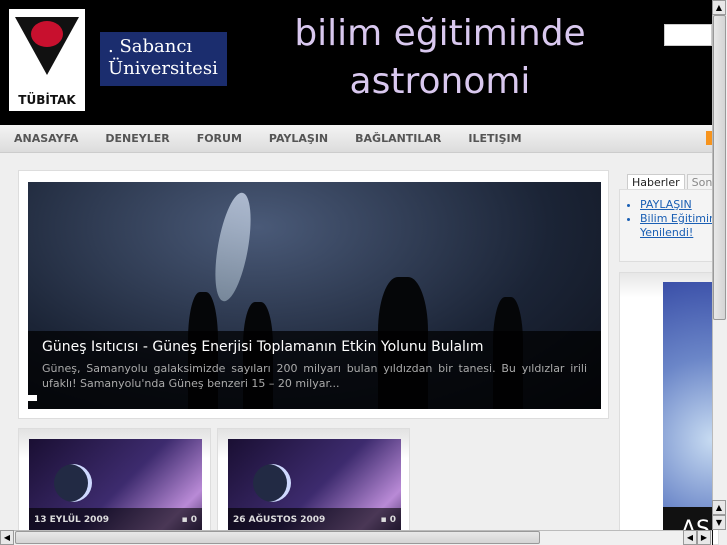  Describe the element at coordinates (219, 138) in the screenshot. I see `nav-forum: FORUM` at that location.